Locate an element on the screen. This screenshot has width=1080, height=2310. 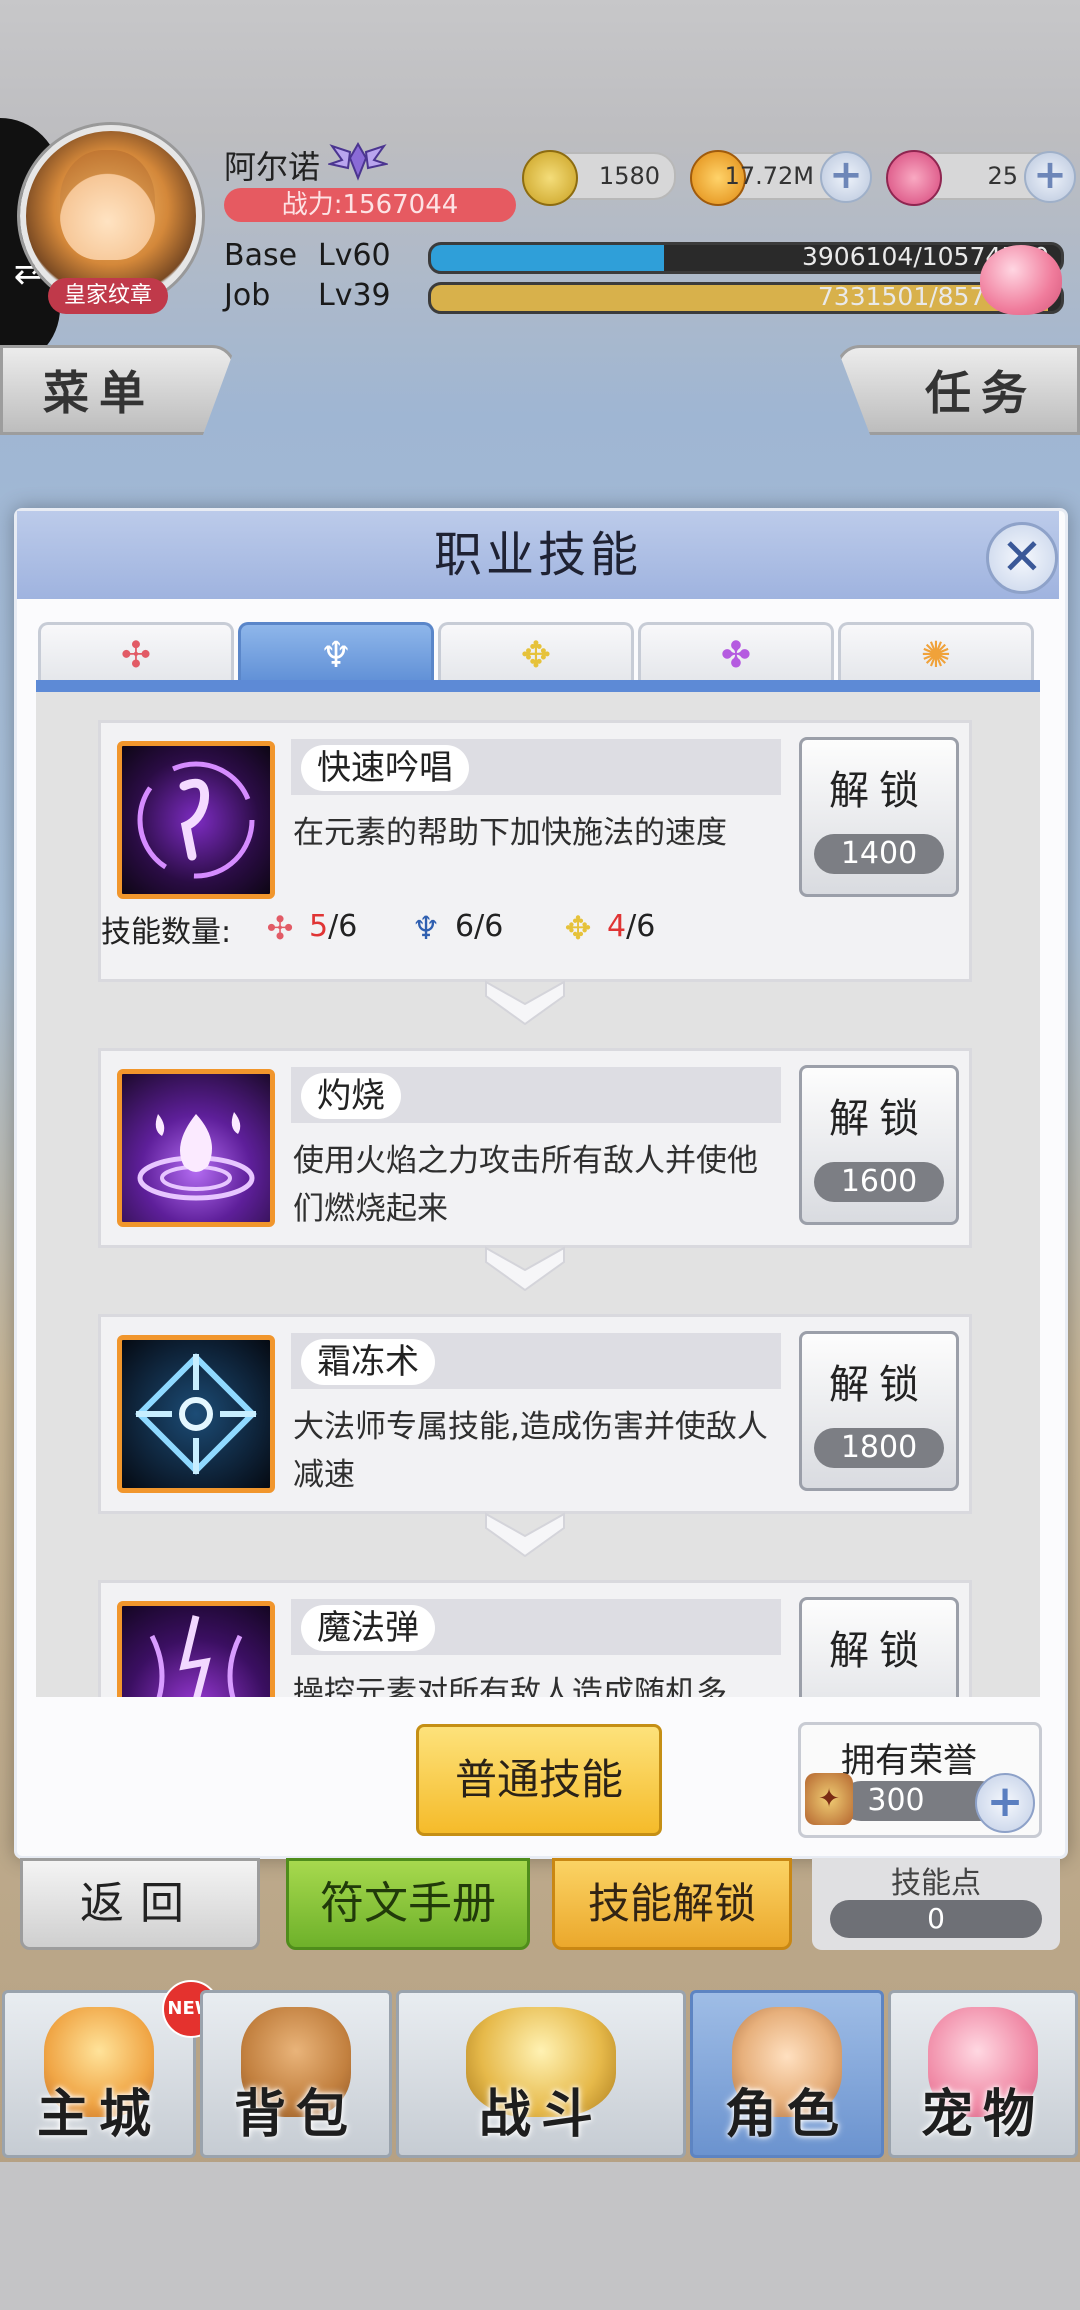
close-icon: ✕ is located at coordinates (1022, 558).